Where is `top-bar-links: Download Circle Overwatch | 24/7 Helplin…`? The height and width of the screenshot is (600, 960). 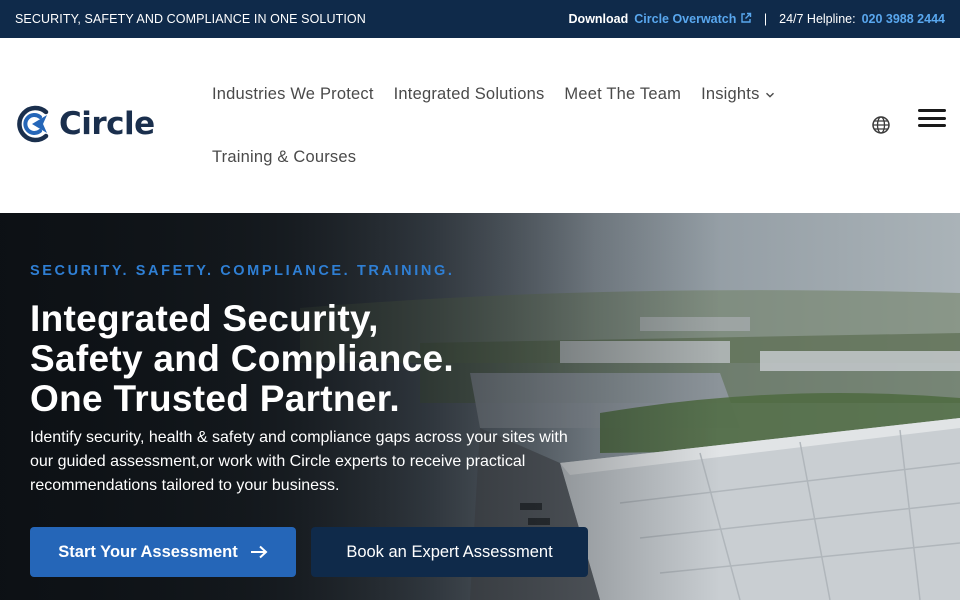
top-bar-links: Download Circle Overwatch | 24/7 Helplin… is located at coordinates (757, 19).